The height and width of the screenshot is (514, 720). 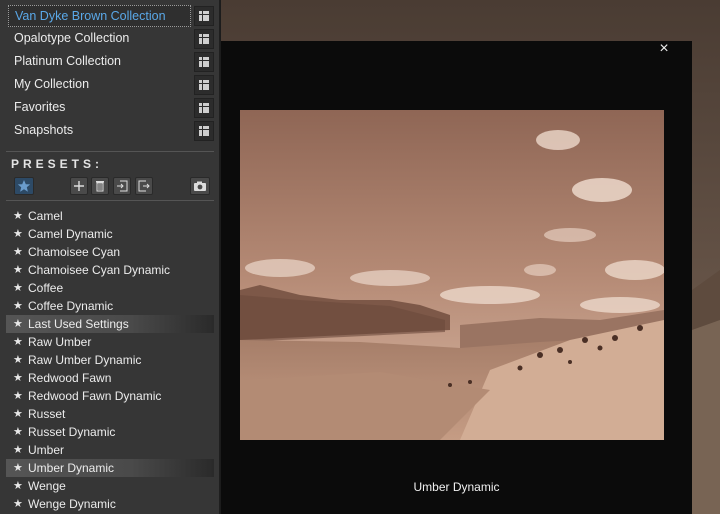 I want to click on preset-item: ★ Camel Dynamic, so click(x=110, y=234).